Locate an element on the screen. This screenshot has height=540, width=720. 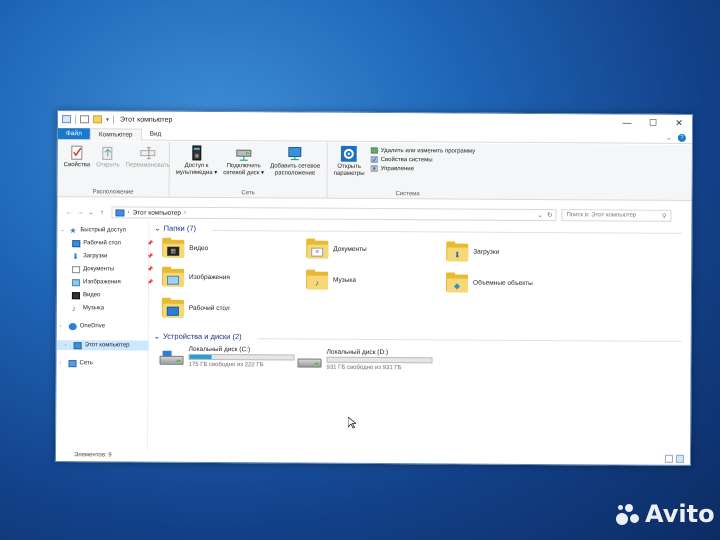
sidebar-item-network: › Сеть is located at coordinates (76, 363).